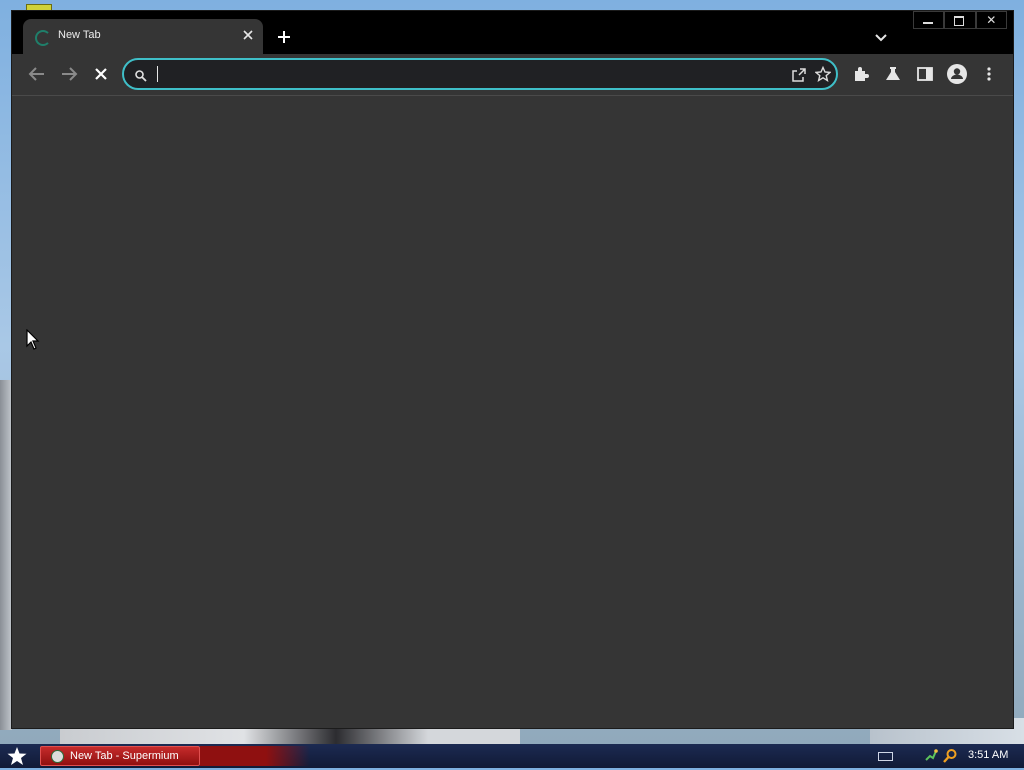 Image resolution: width=1024 pixels, height=770 pixels. I want to click on network-icon, so click(931, 756).